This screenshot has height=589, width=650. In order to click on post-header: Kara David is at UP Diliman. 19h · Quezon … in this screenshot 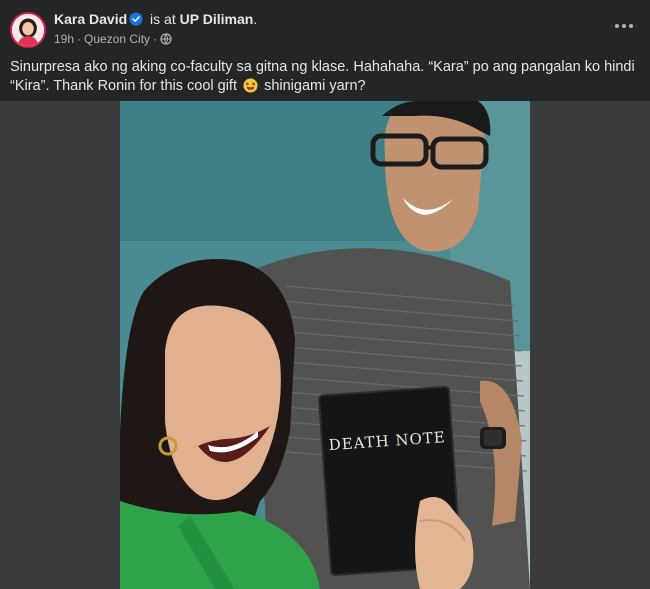, I will do `click(325, 28)`.